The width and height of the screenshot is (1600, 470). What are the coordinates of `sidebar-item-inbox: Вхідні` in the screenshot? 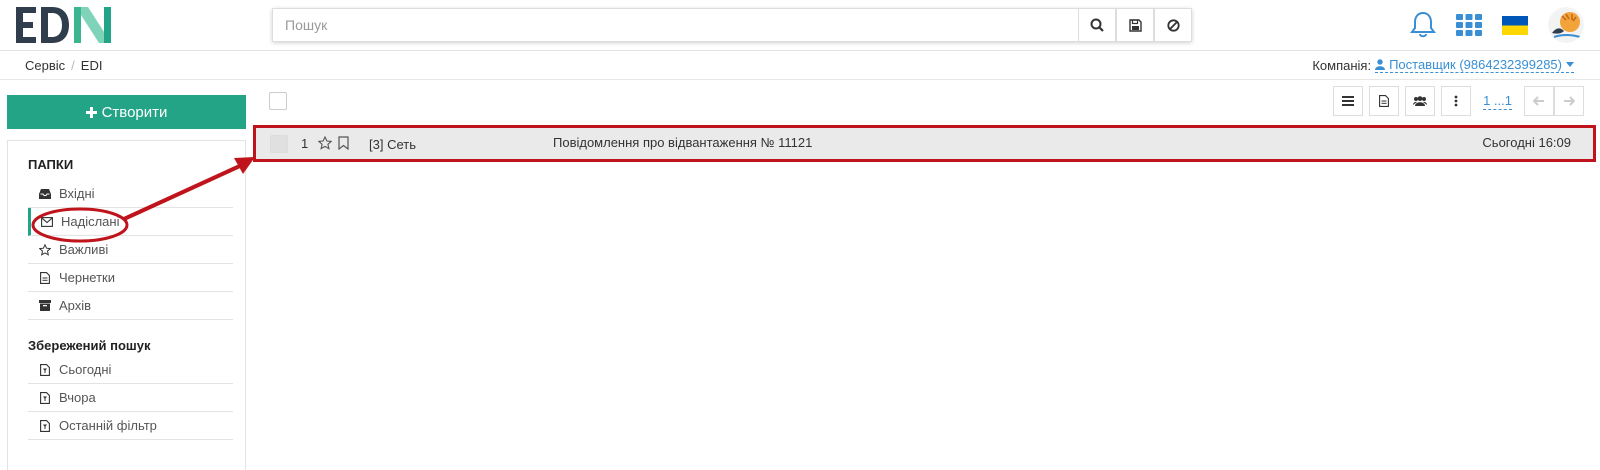 It's located at (130, 194).